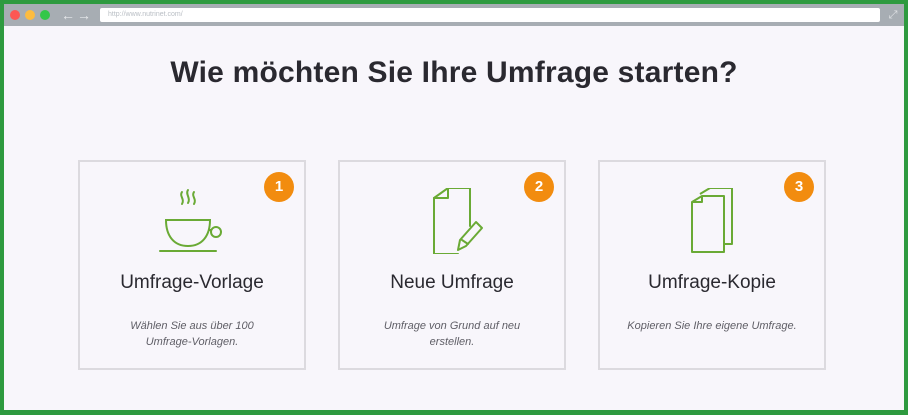  I want to click on forward-arrow-icon: →, so click(84, 15).